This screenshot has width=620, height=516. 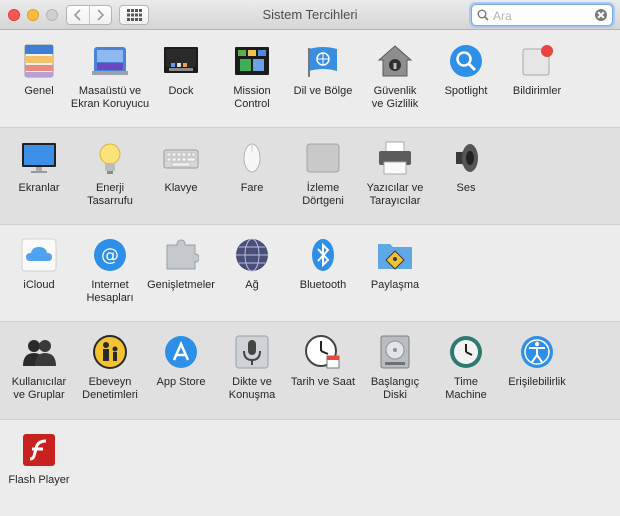 I want to click on mouse-icon, so click(x=252, y=158).